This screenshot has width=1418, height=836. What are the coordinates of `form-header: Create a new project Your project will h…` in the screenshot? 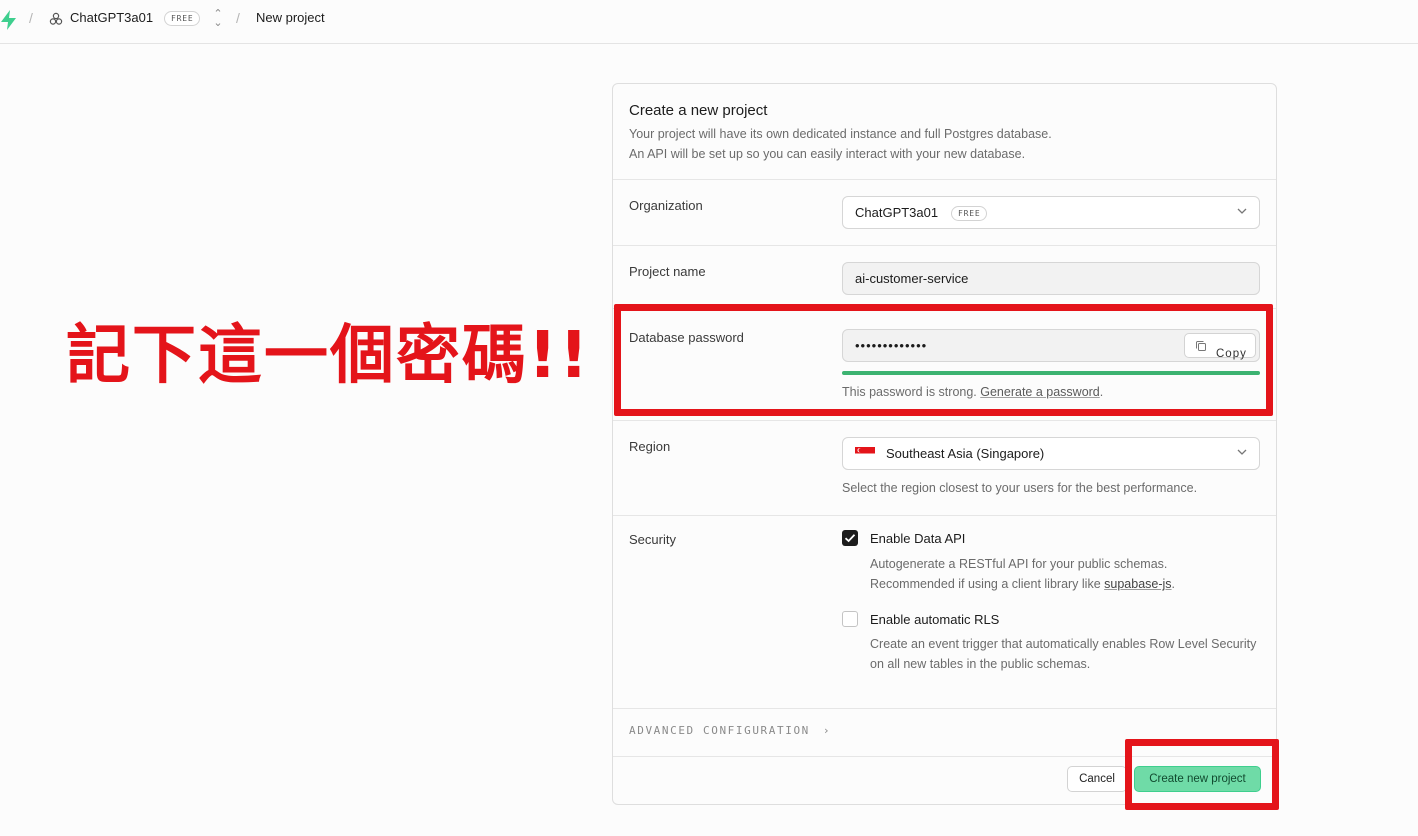 It's located at (944, 132).